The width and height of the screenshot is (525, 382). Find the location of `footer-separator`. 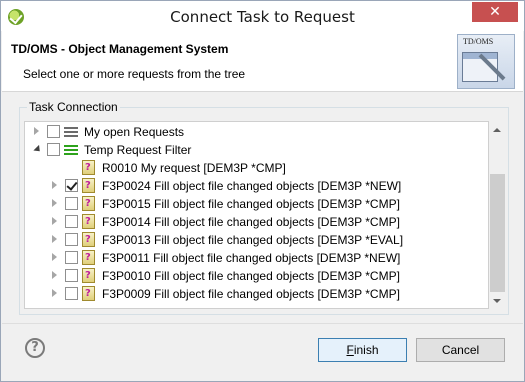

footer-separator is located at coordinates (262, 323).